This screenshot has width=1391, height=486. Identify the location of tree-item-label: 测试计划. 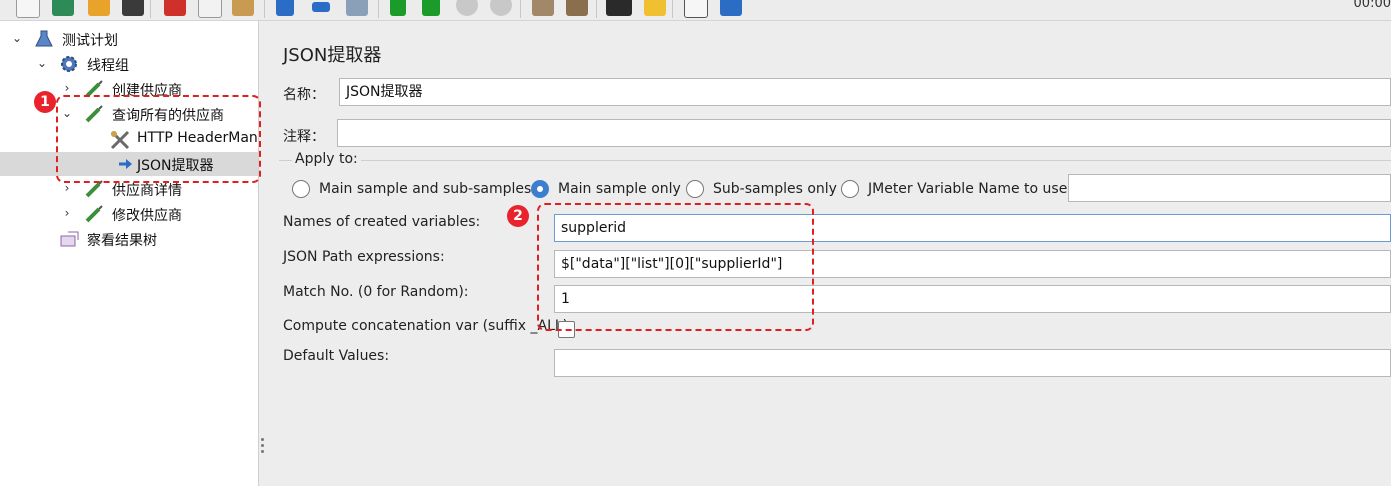
(90, 41).